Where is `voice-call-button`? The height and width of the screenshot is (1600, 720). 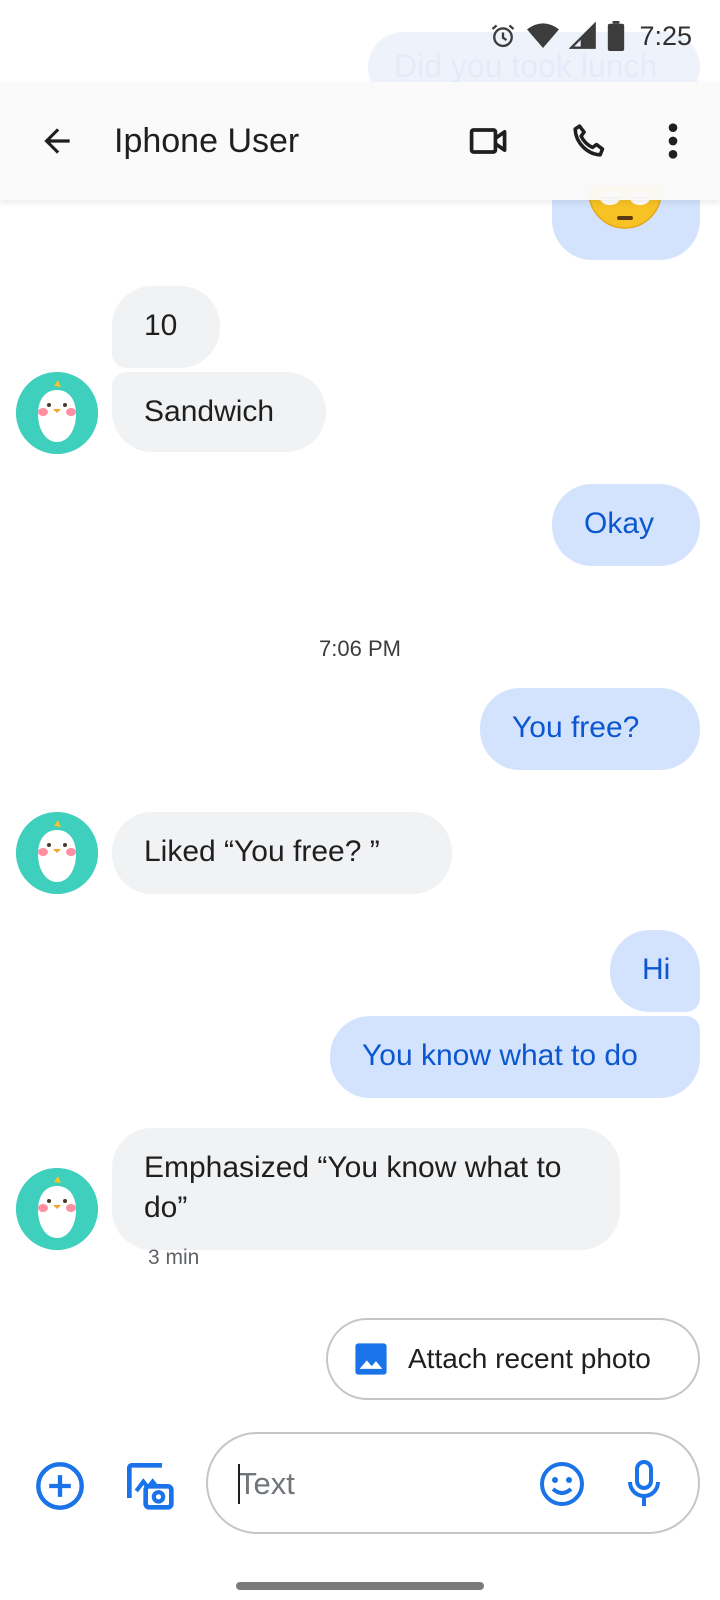 voice-call-button is located at coordinates (589, 141).